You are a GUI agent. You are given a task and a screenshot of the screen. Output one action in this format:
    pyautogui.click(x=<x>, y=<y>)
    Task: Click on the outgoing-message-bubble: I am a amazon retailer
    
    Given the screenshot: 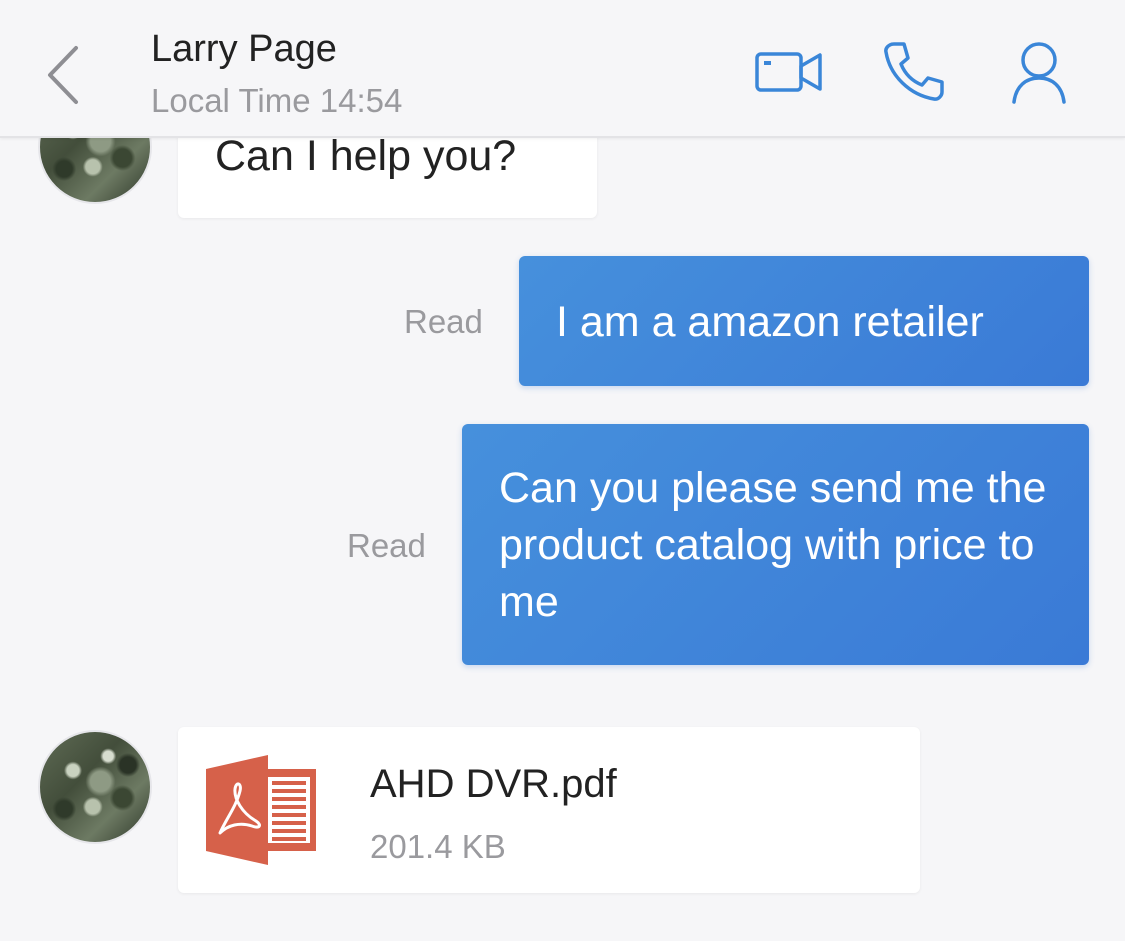 What is the action you would take?
    pyautogui.click(x=804, y=321)
    